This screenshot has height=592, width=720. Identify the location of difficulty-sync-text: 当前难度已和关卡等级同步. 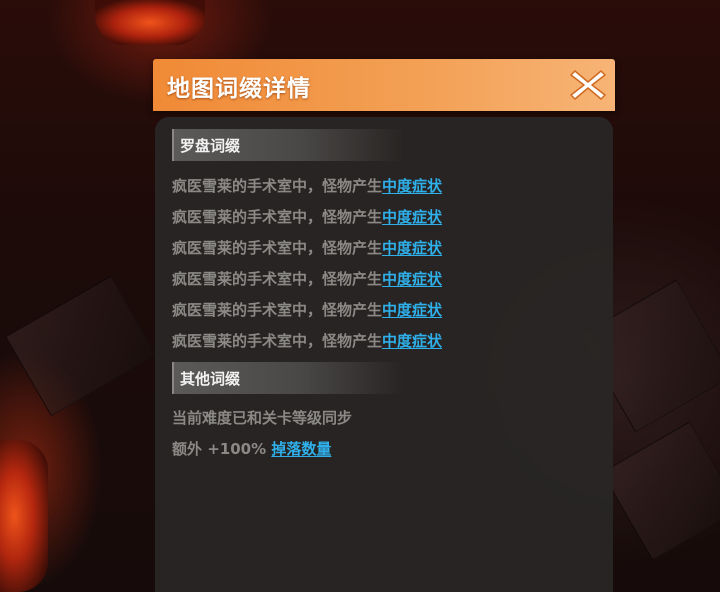
(262, 417).